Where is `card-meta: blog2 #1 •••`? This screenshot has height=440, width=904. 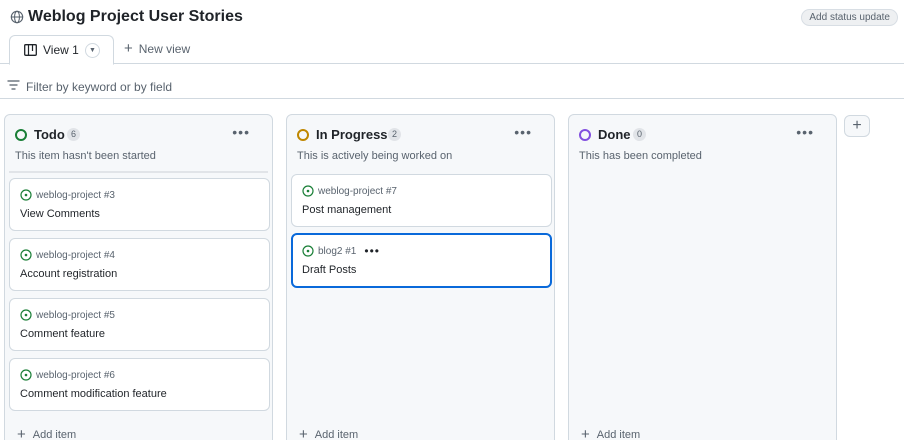 card-meta: blog2 #1 ••• is located at coordinates (341, 251).